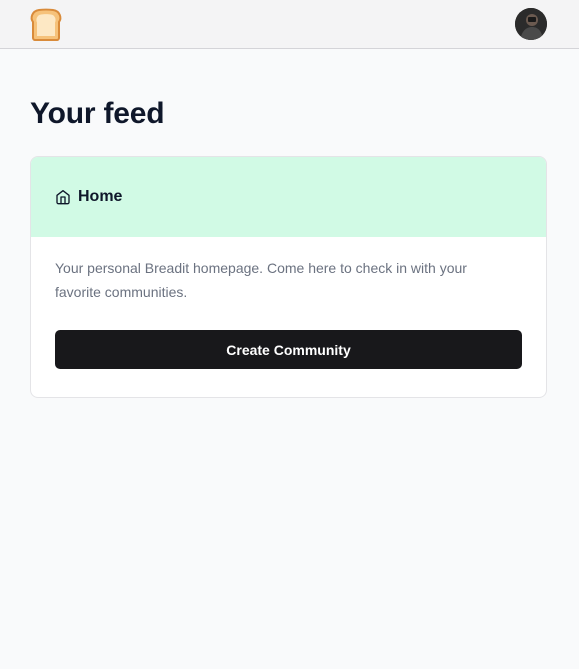 This screenshot has height=669, width=579. I want to click on navbar, so click(289, 24).